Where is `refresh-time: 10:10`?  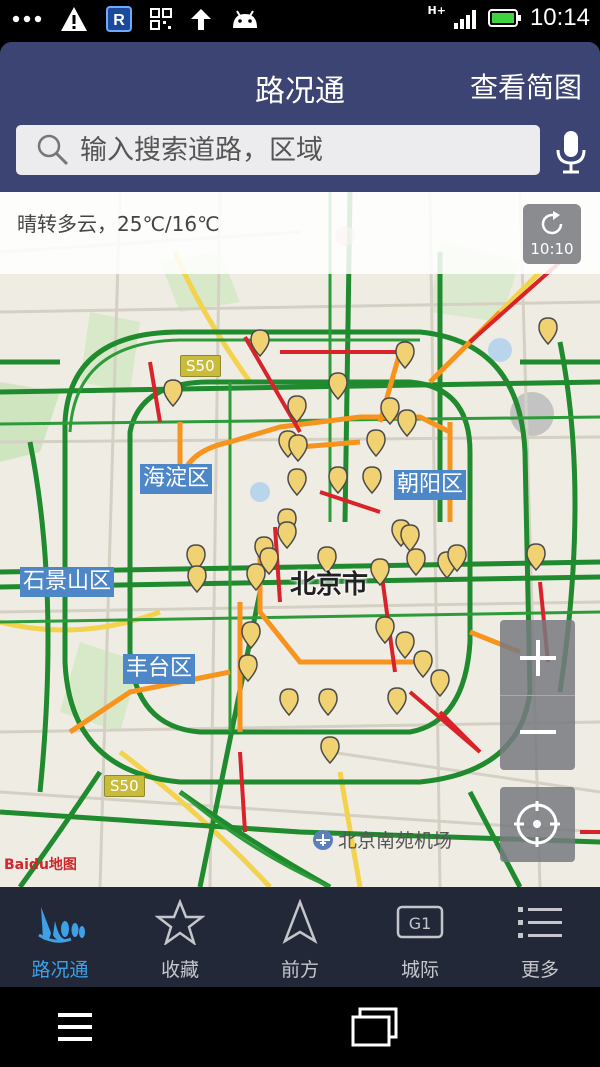
refresh-time: 10:10 is located at coordinates (552, 249).